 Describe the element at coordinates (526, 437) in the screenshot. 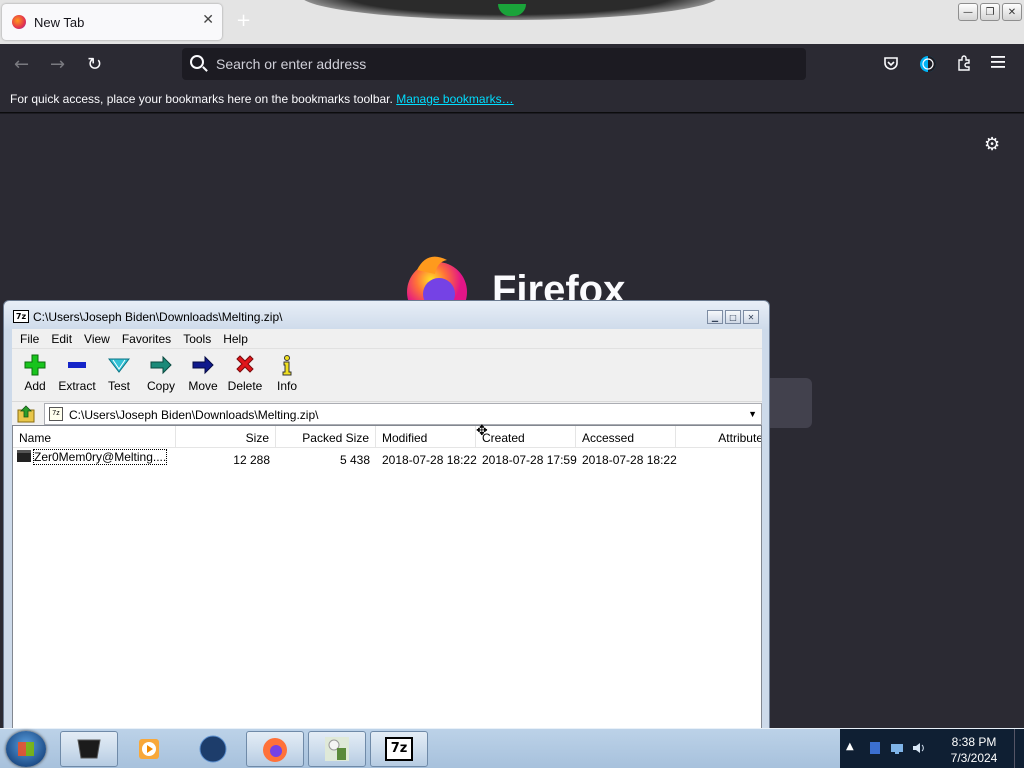

I see `column-created: Created` at that location.